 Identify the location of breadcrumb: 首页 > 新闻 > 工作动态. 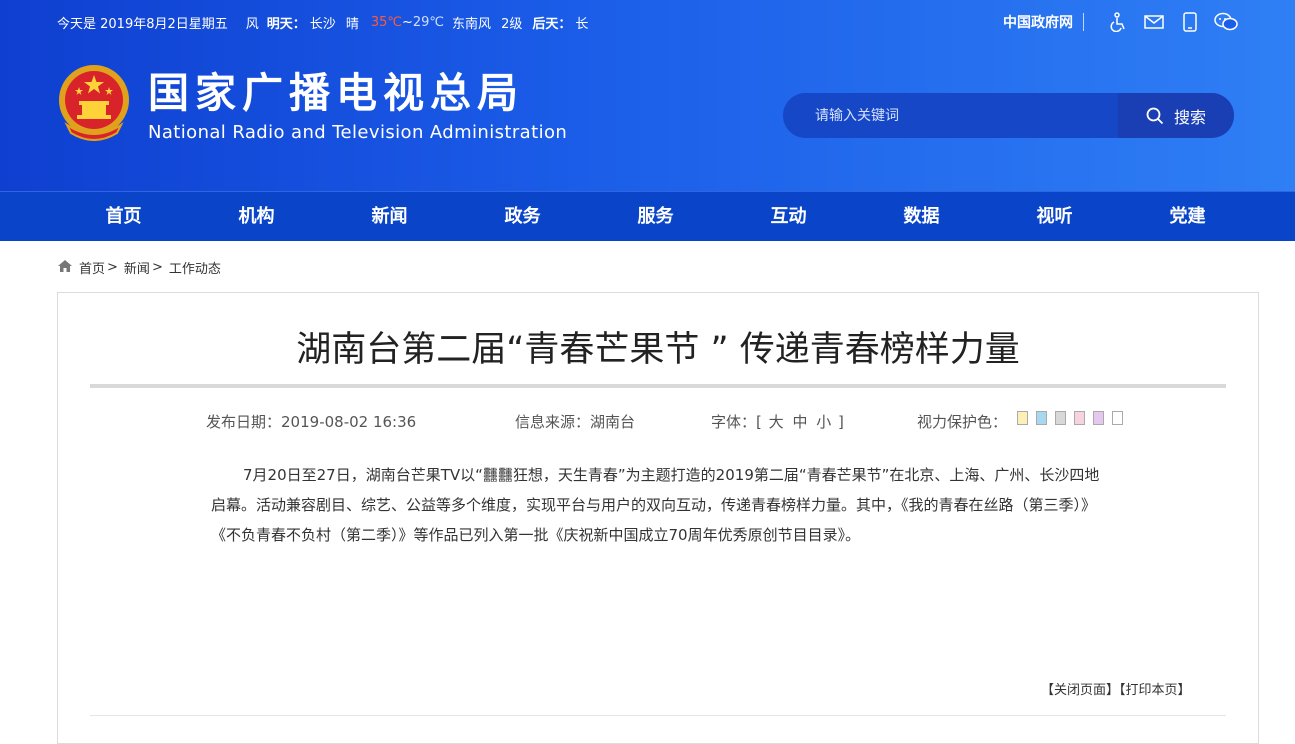
(139, 267).